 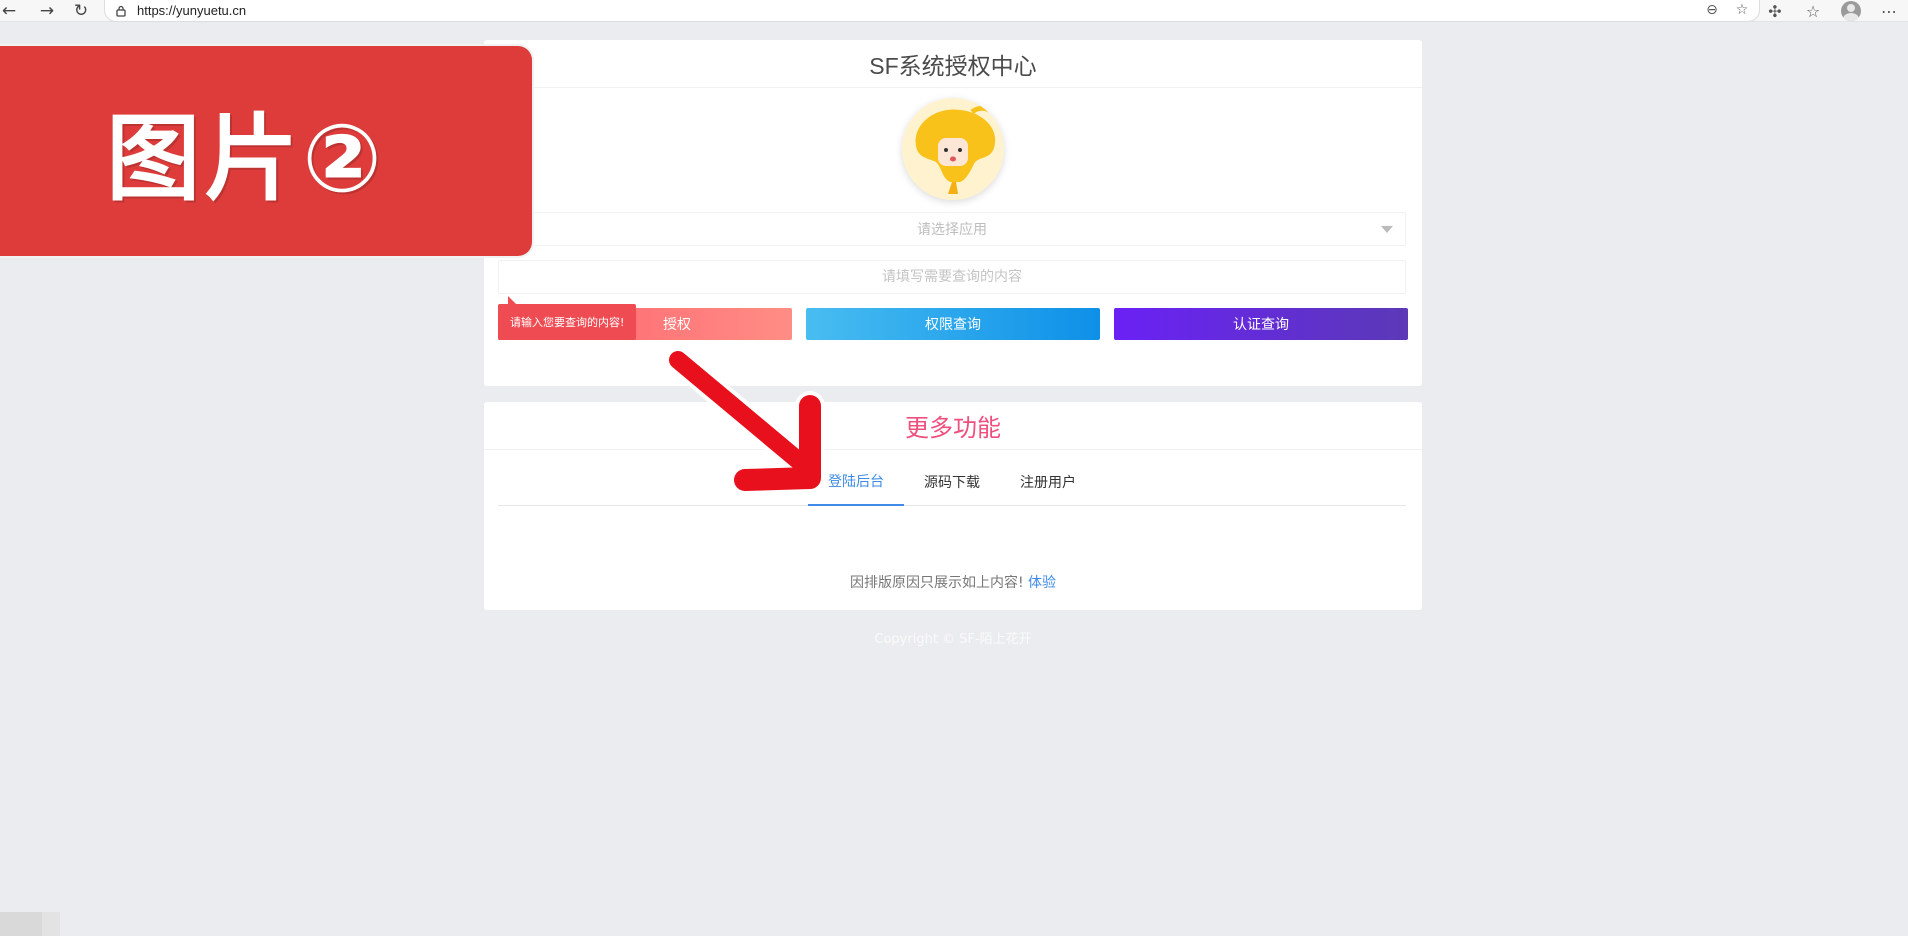 What do you see at coordinates (1813, 11) in the screenshot?
I see `favorites-bar-icon: ☆` at bounding box center [1813, 11].